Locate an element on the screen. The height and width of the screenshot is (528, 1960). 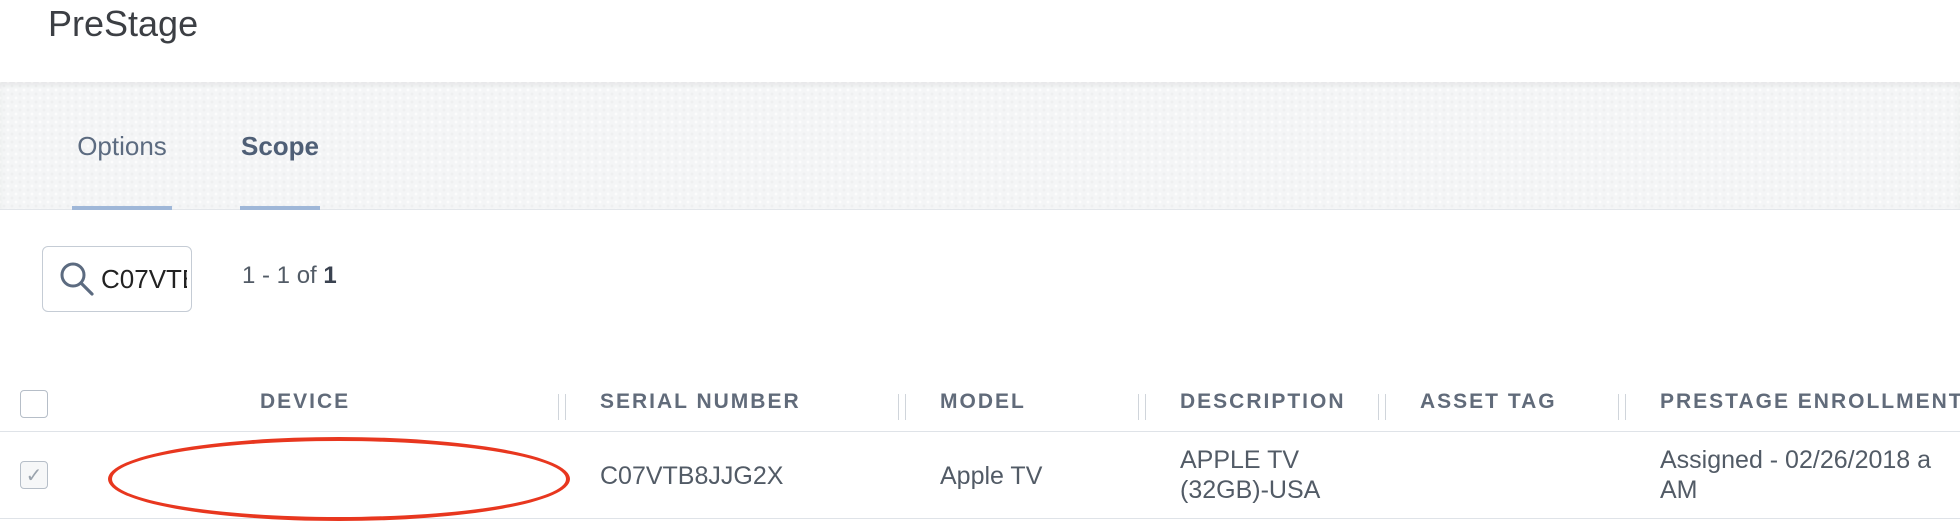
column-header-device: DEVICE is located at coordinates (305, 402).